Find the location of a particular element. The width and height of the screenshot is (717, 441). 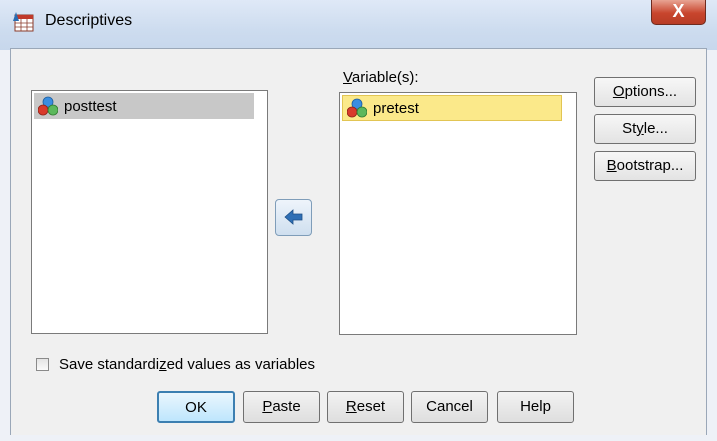

bootstrap-mnemonic: B is located at coordinates (611, 165).